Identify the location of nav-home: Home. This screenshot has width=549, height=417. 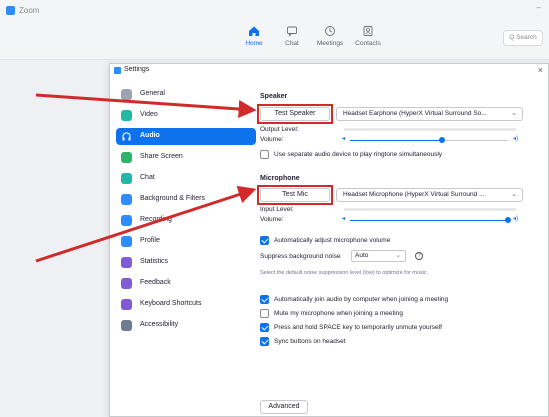
(254, 36).